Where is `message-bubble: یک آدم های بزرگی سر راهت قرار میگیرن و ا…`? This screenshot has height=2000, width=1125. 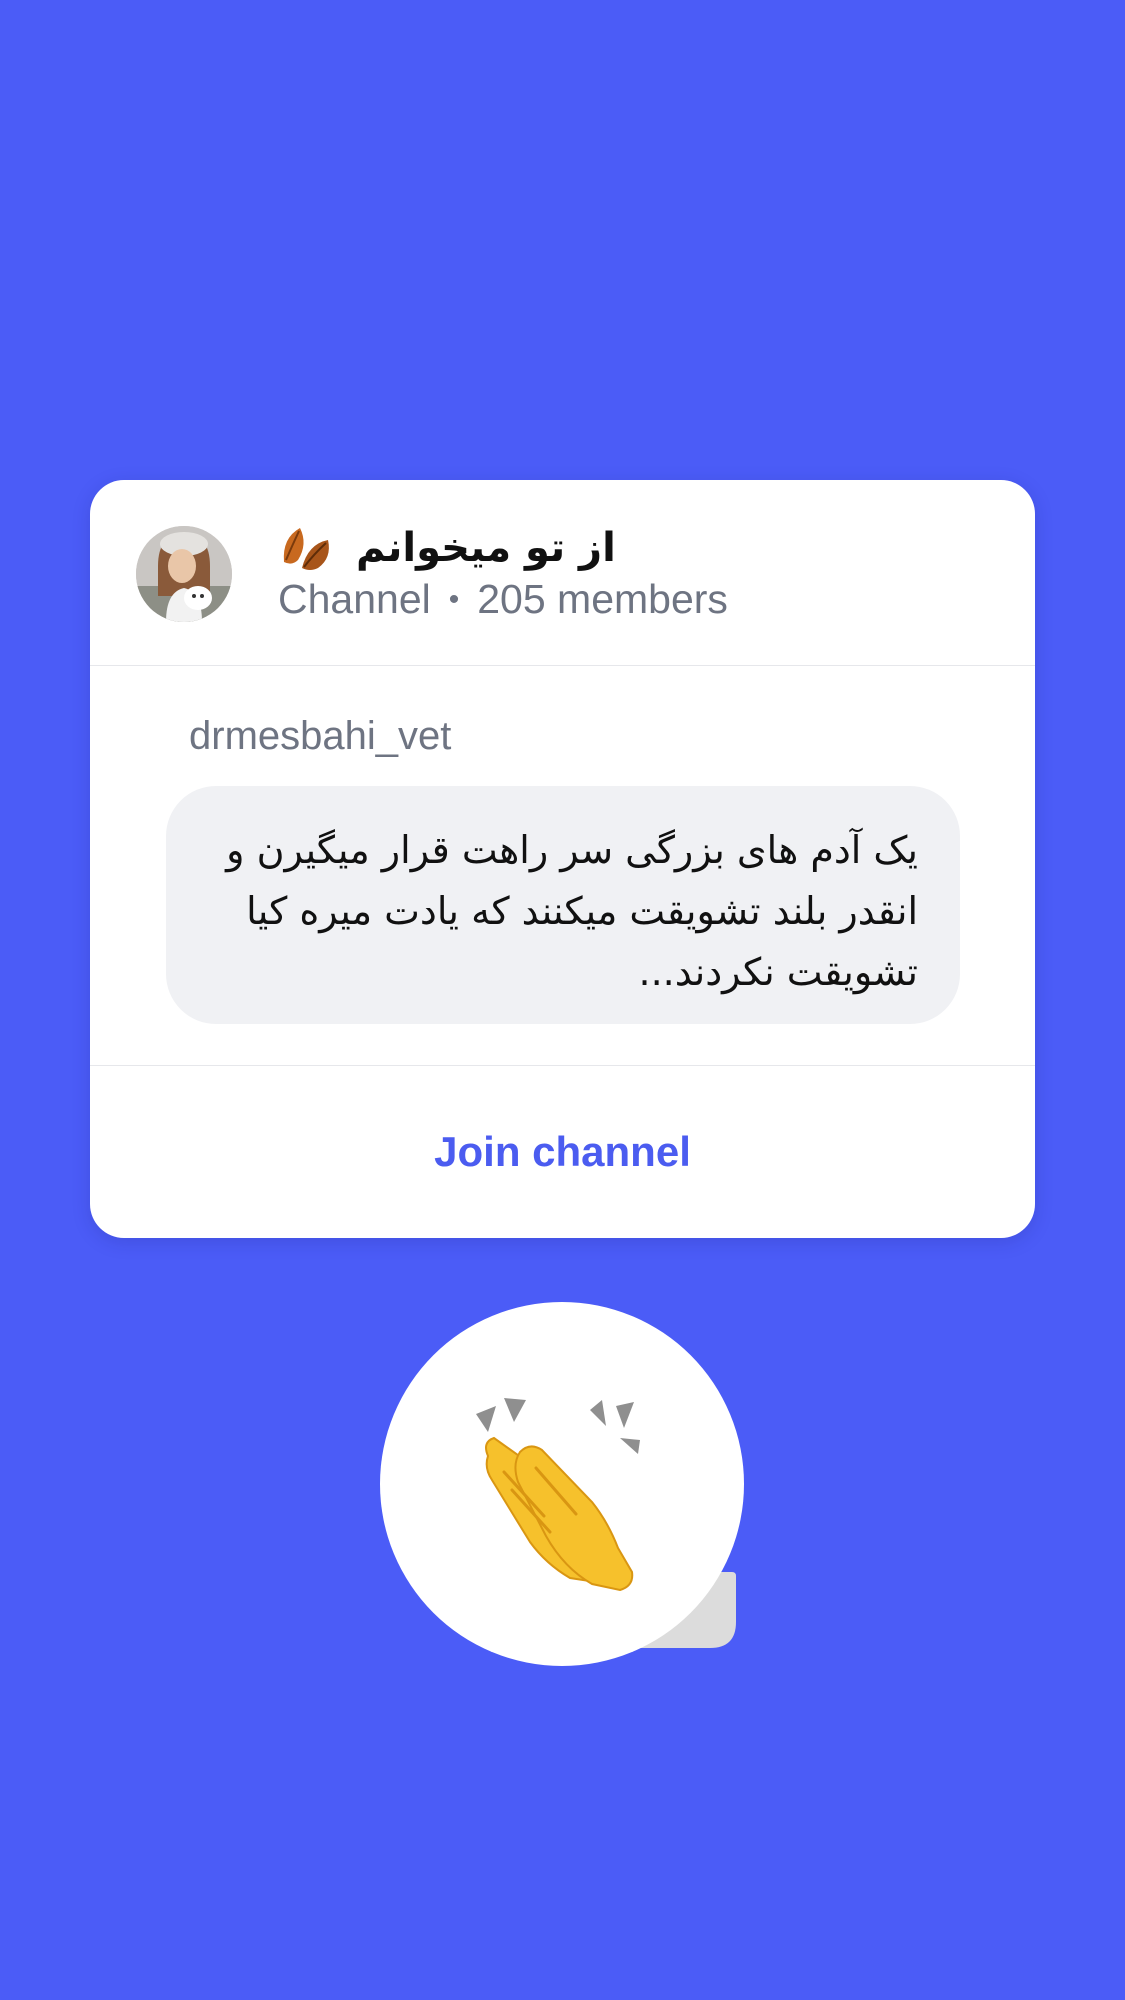
message-bubble: یک آدم های بزرگی سر راهت قرار میگیرن و ا… is located at coordinates (563, 905).